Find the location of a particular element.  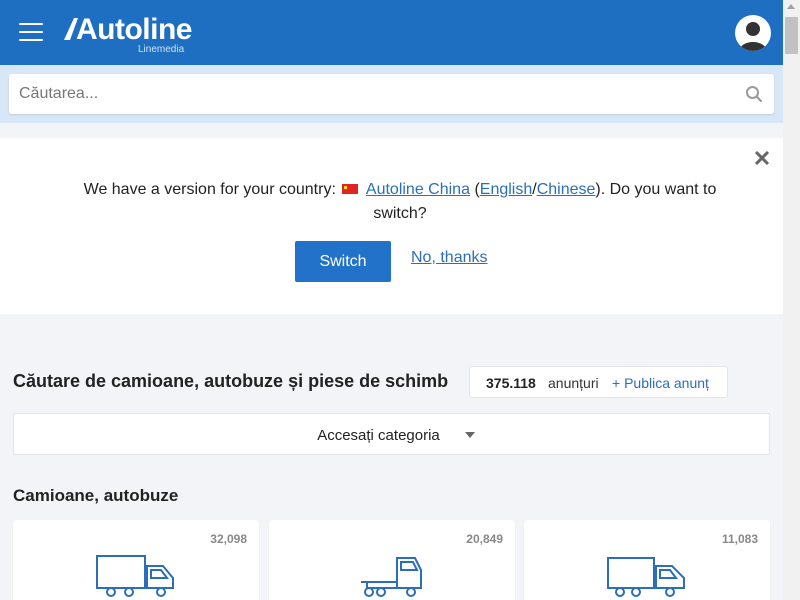

no-thanks-link: No, thanks is located at coordinates (449, 258).